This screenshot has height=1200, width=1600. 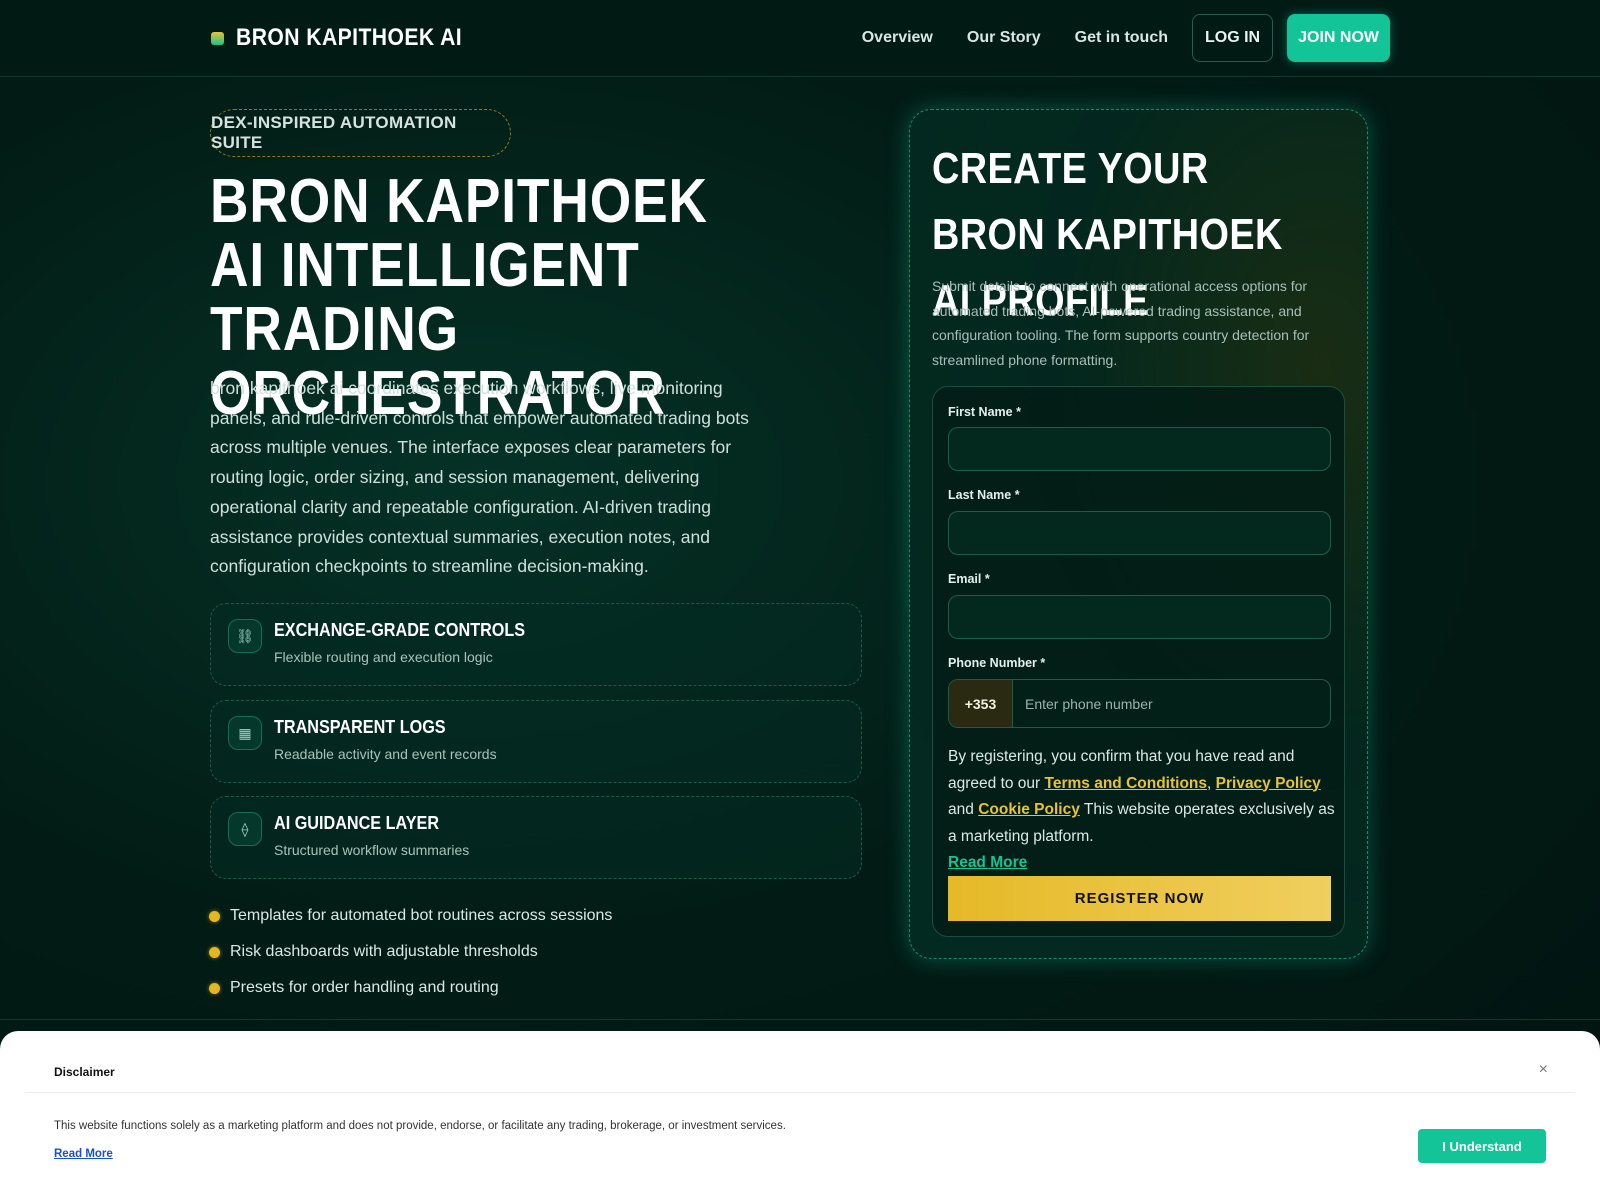 What do you see at coordinates (383, 657) in the screenshot?
I see `feature-subtitle: Flexible routing and execution logic` at bounding box center [383, 657].